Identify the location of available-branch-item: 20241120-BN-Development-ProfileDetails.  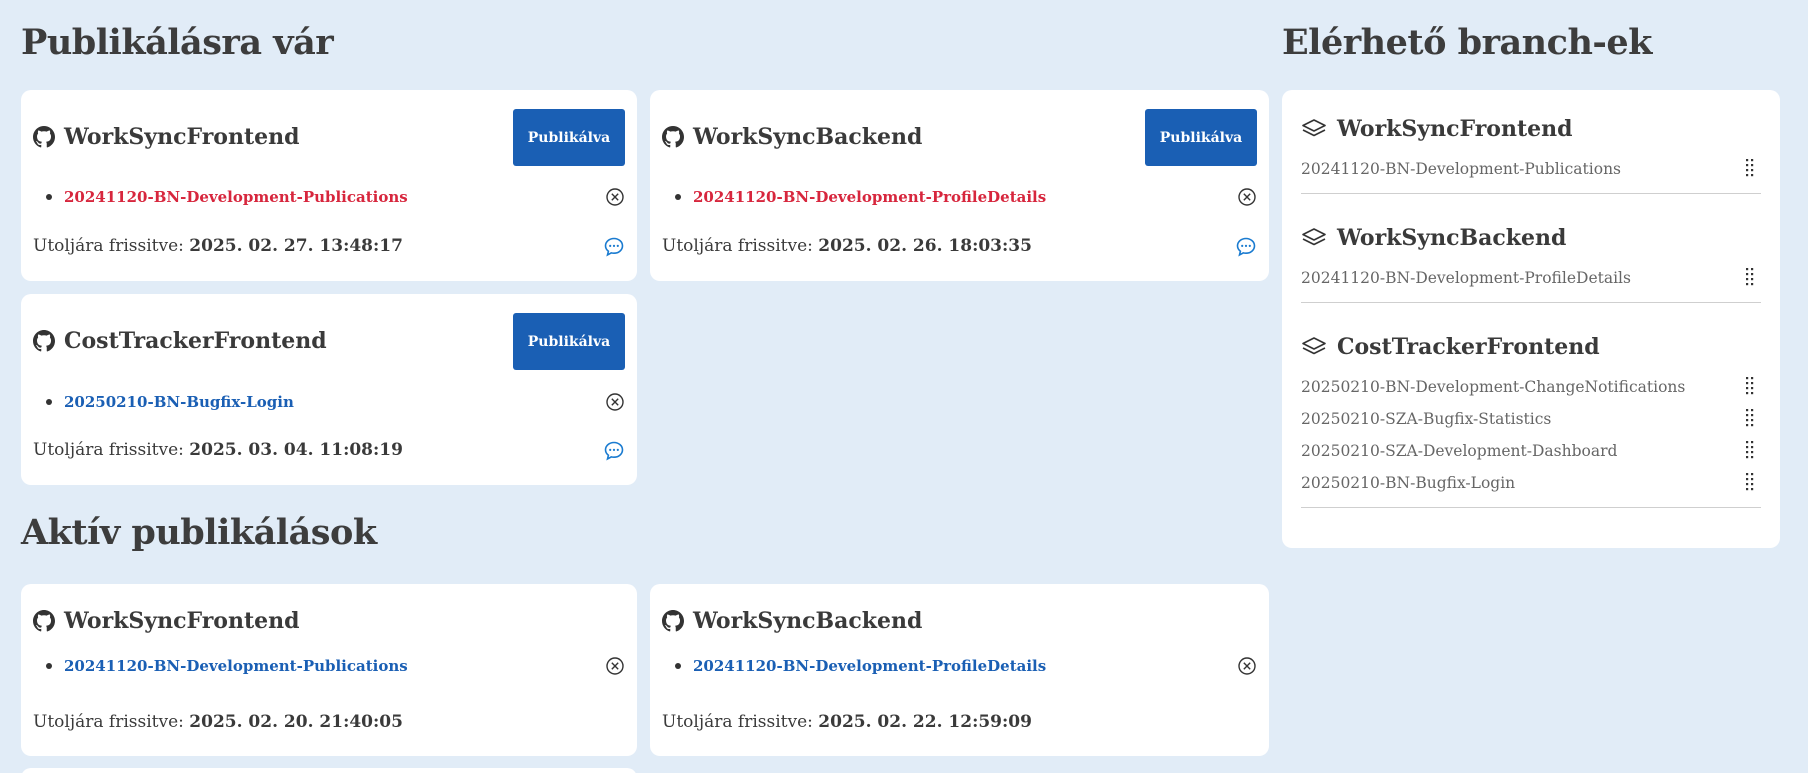
(1531, 278).